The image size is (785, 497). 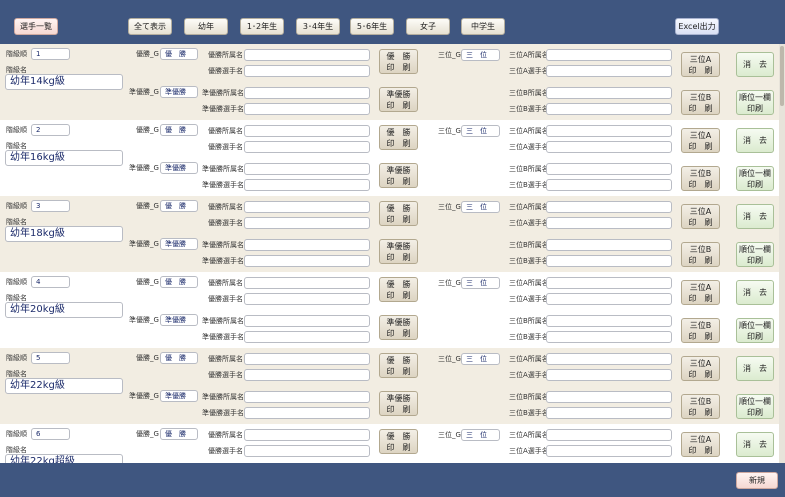 I want to click on filter-grade12-button: 1･2年生, so click(x=262, y=26).